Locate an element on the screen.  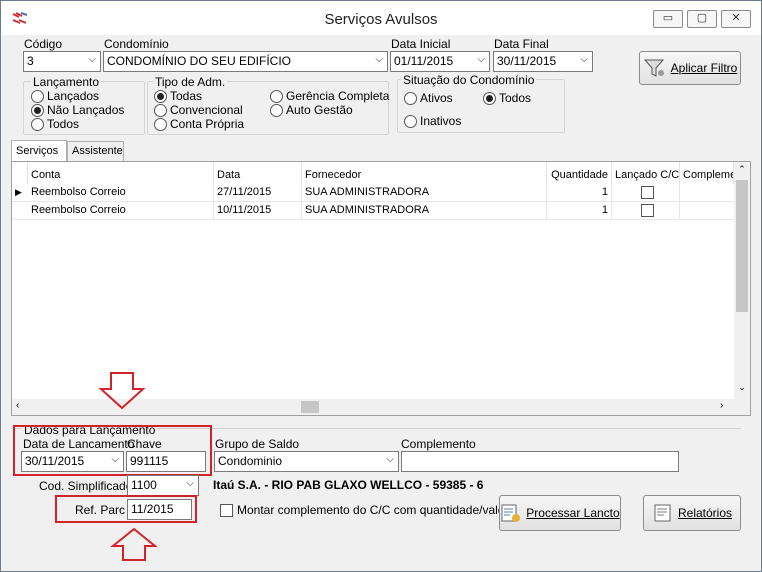
grupo-saldo-select: Condominio ⌵ is located at coordinates (306, 461).